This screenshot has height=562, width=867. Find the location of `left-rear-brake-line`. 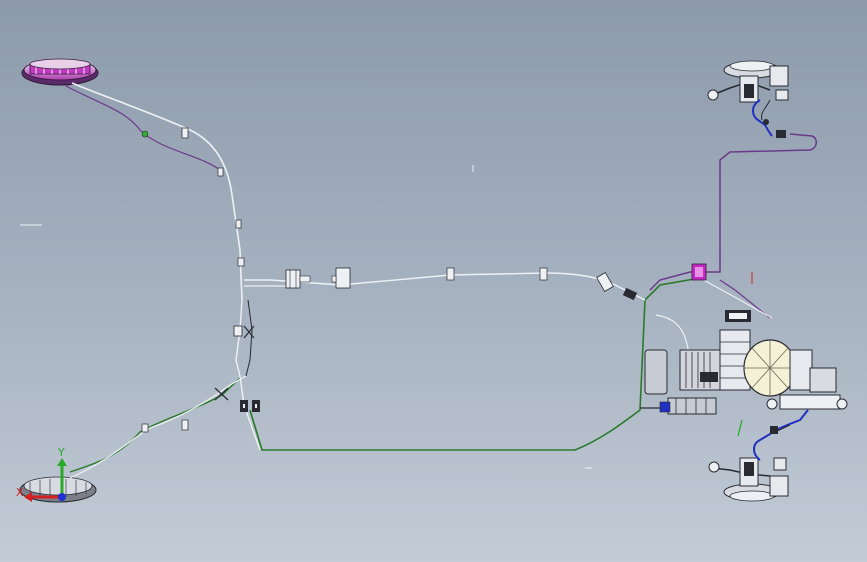

left-rear-brake-line is located at coordinates (155, 191).